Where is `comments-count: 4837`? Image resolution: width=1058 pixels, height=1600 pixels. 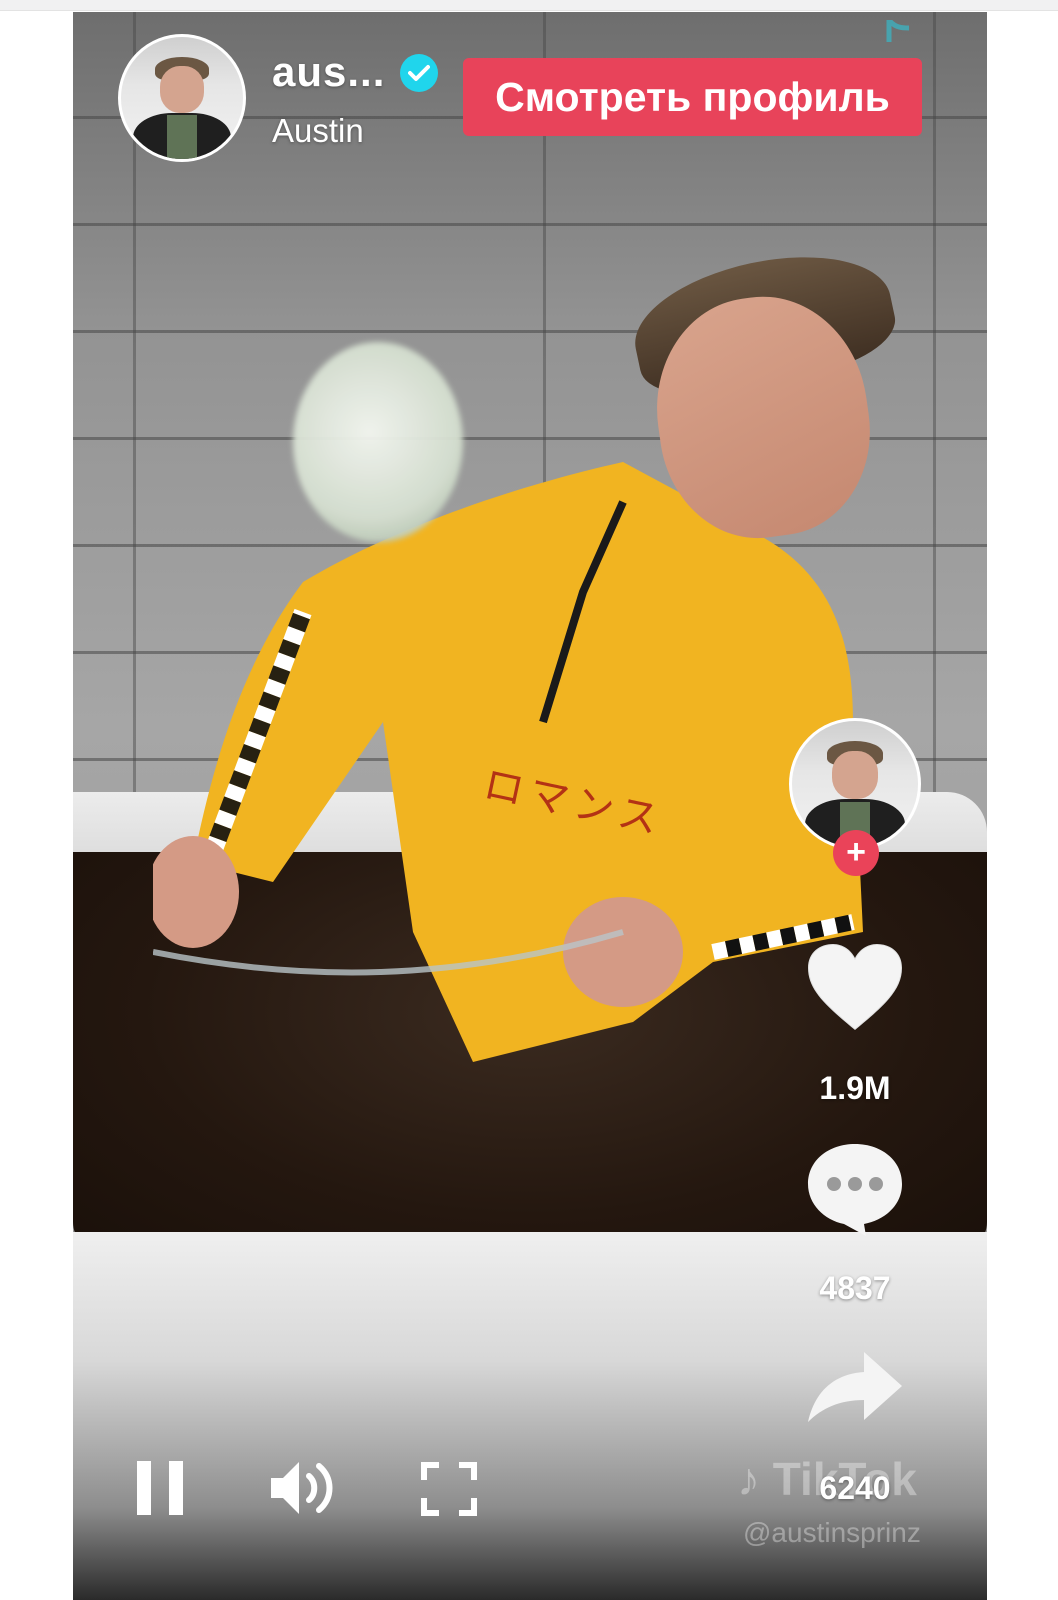
comments-count: 4837 is located at coordinates (855, 1288).